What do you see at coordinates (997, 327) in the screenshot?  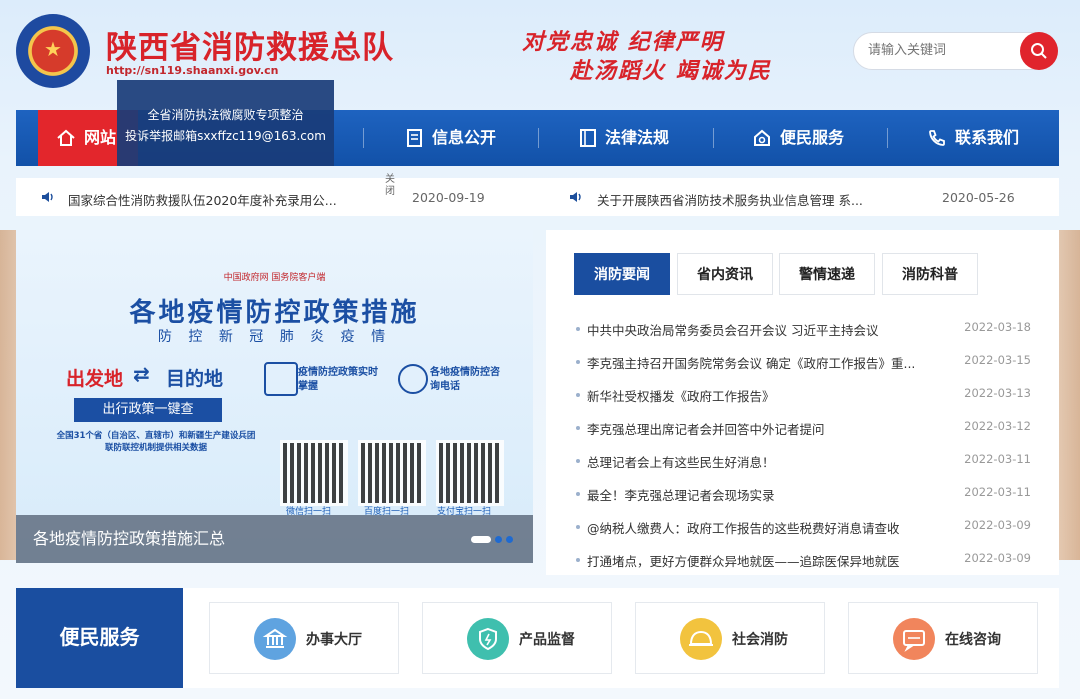 I see `news-date: 2022-03-18` at bounding box center [997, 327].